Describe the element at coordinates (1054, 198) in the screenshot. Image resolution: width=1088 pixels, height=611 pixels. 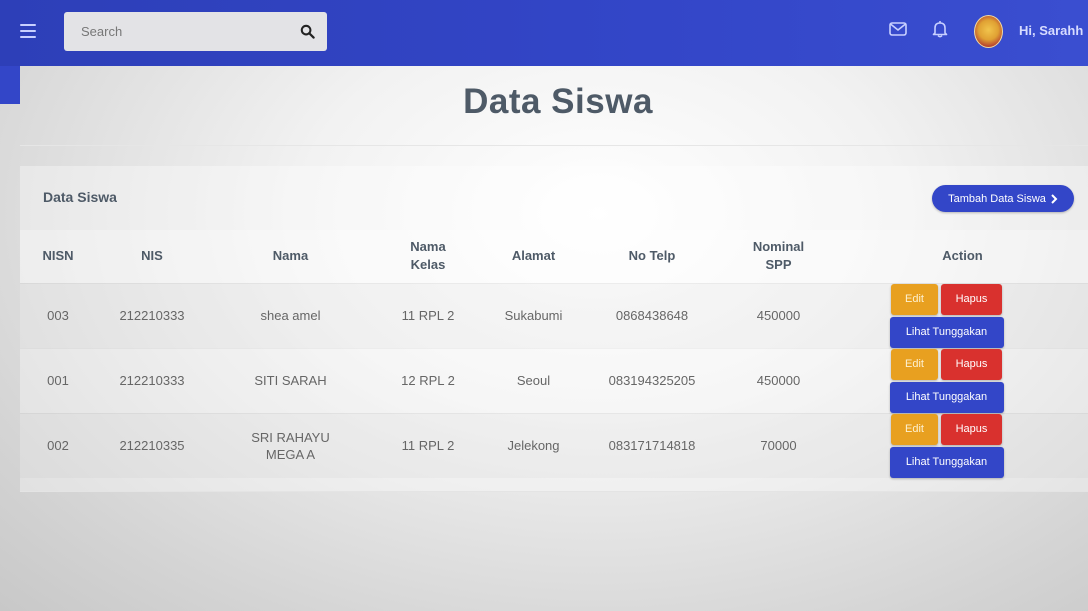
I see `chevron-right-icon` at that location.